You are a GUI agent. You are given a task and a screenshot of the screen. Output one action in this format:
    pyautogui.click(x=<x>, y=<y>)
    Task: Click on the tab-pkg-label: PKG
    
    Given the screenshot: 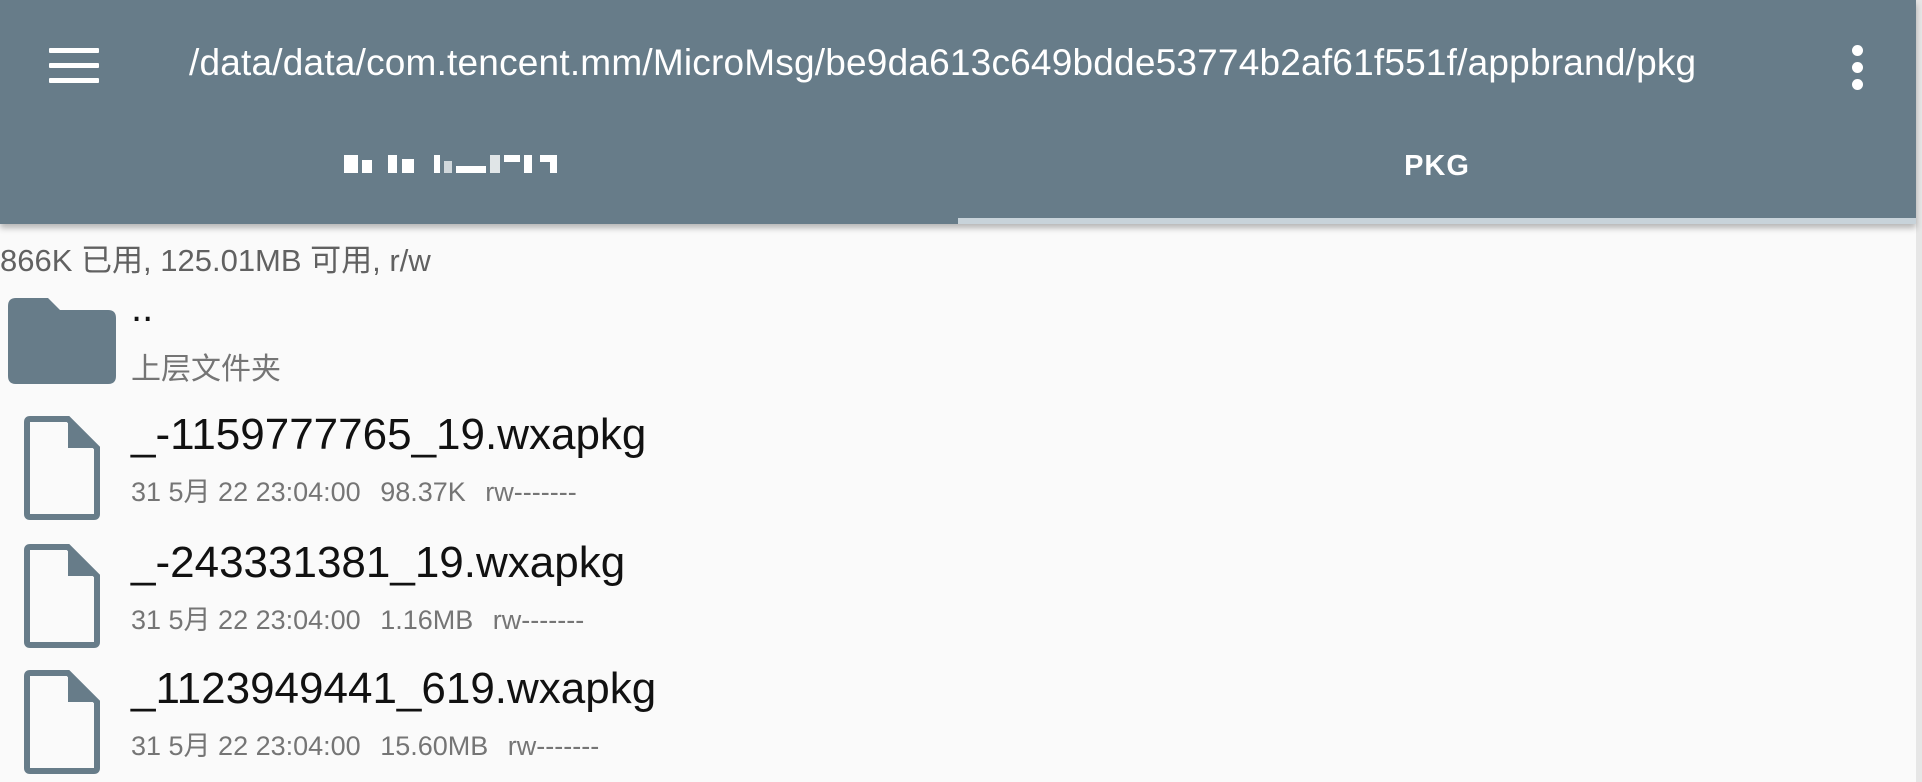 What is the action you would take?
    pyautogui.click(x=1437, y=166)
    